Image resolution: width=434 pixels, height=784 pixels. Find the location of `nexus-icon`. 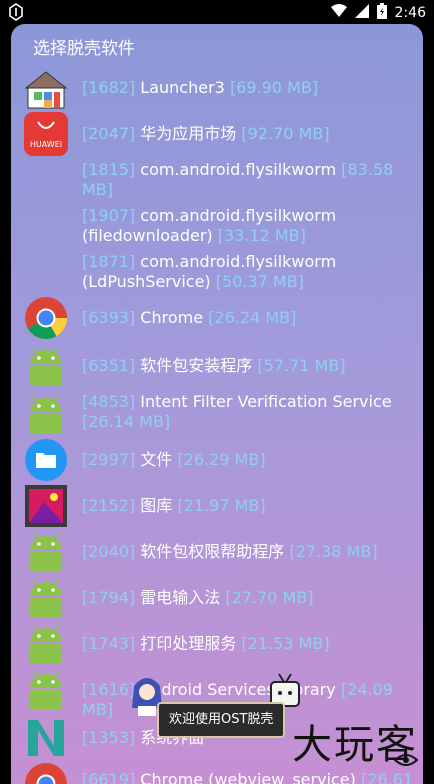

nexus-icon is located at coordinates (46, 738).